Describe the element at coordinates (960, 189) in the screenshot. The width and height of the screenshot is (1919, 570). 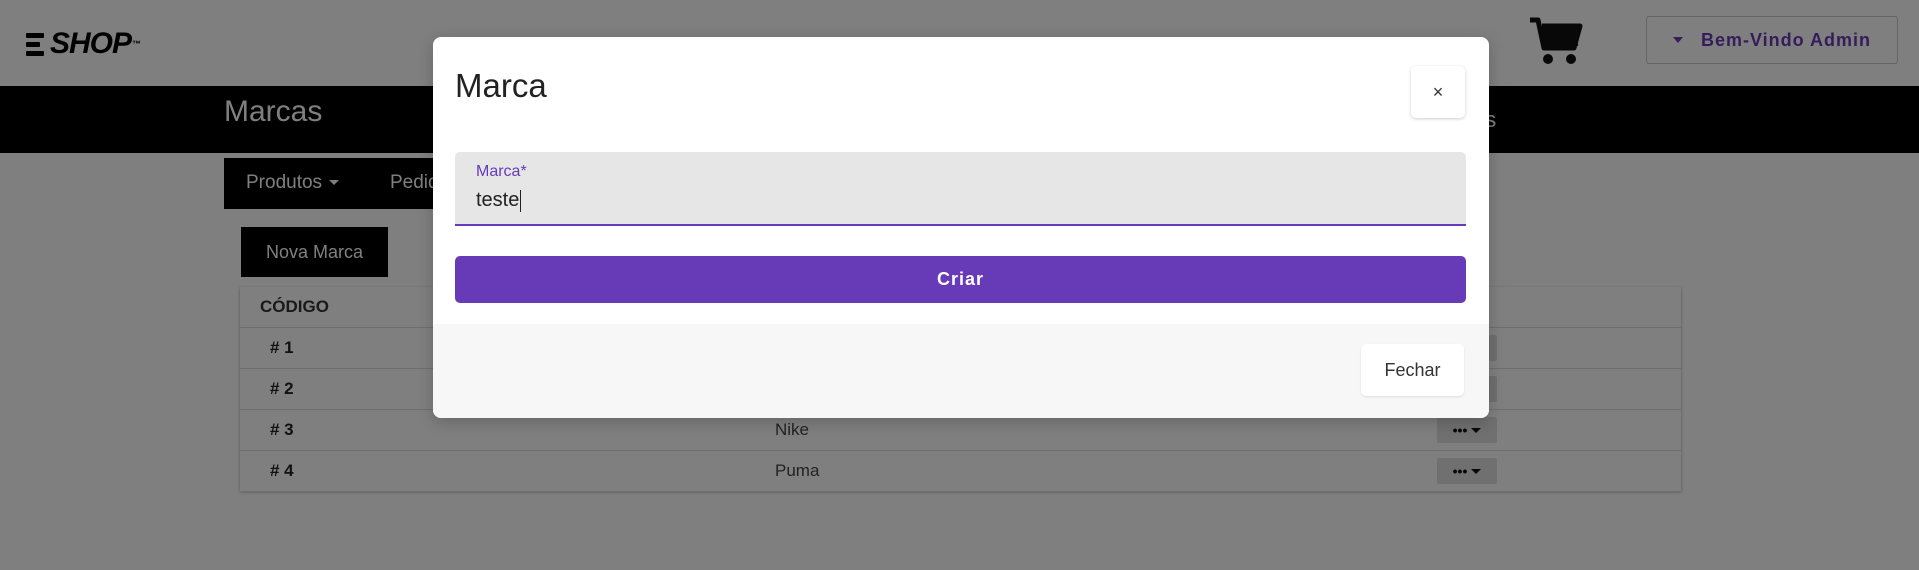
I see `brand-name-field: Marca* teste` at that location.